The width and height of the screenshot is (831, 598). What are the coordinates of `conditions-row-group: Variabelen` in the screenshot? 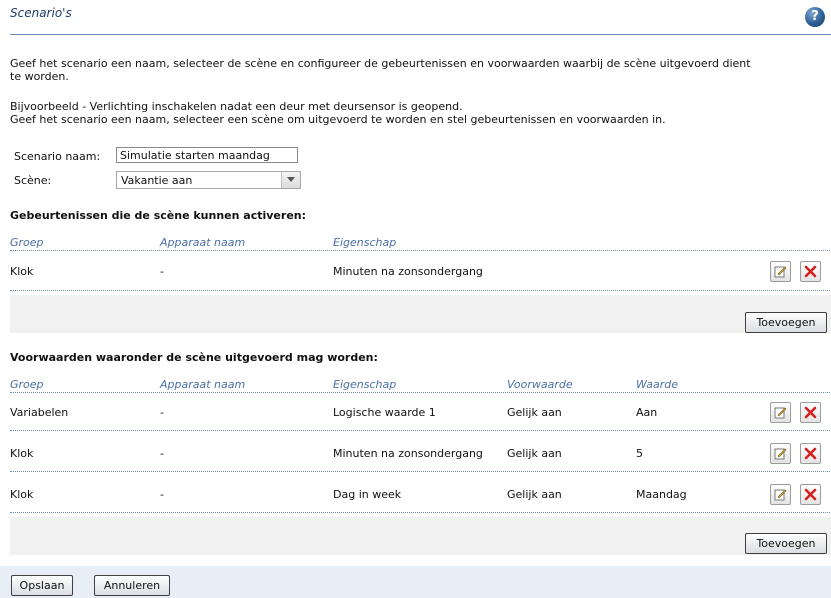 It's located at (39, 412).